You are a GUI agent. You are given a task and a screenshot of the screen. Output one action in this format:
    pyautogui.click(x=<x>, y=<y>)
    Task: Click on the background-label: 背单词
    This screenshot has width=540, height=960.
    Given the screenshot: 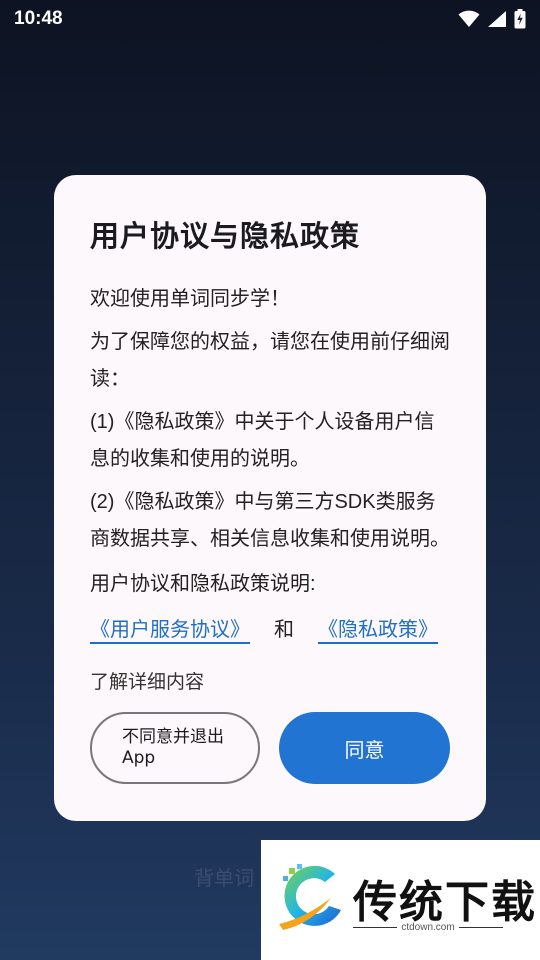 What is the action you would take?
    pyautogui.click(x=224, y=879)
    